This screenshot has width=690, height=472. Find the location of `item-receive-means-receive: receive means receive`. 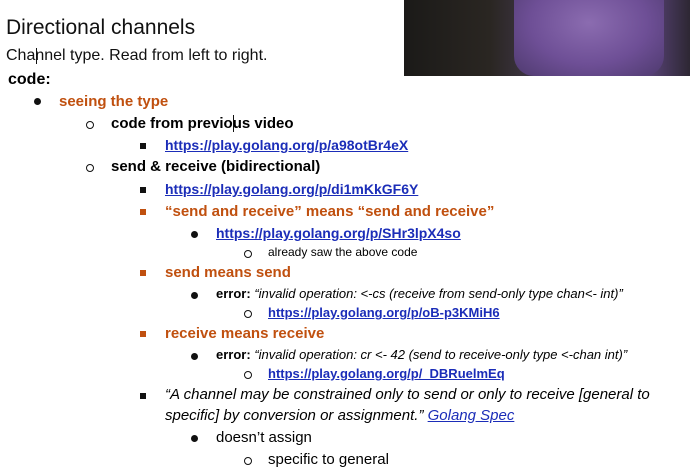

item-receive-means-receive: receive means receive is located at coordinates (245, 333).